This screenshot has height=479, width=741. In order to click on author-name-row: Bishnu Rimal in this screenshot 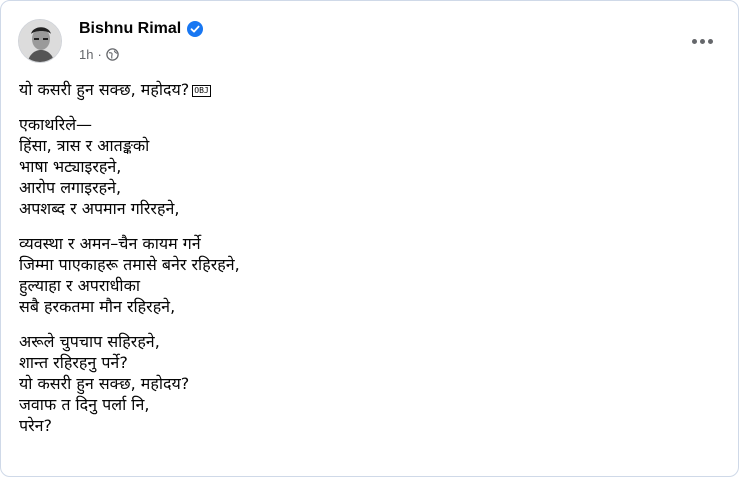, I will do `click(141, 29)`.